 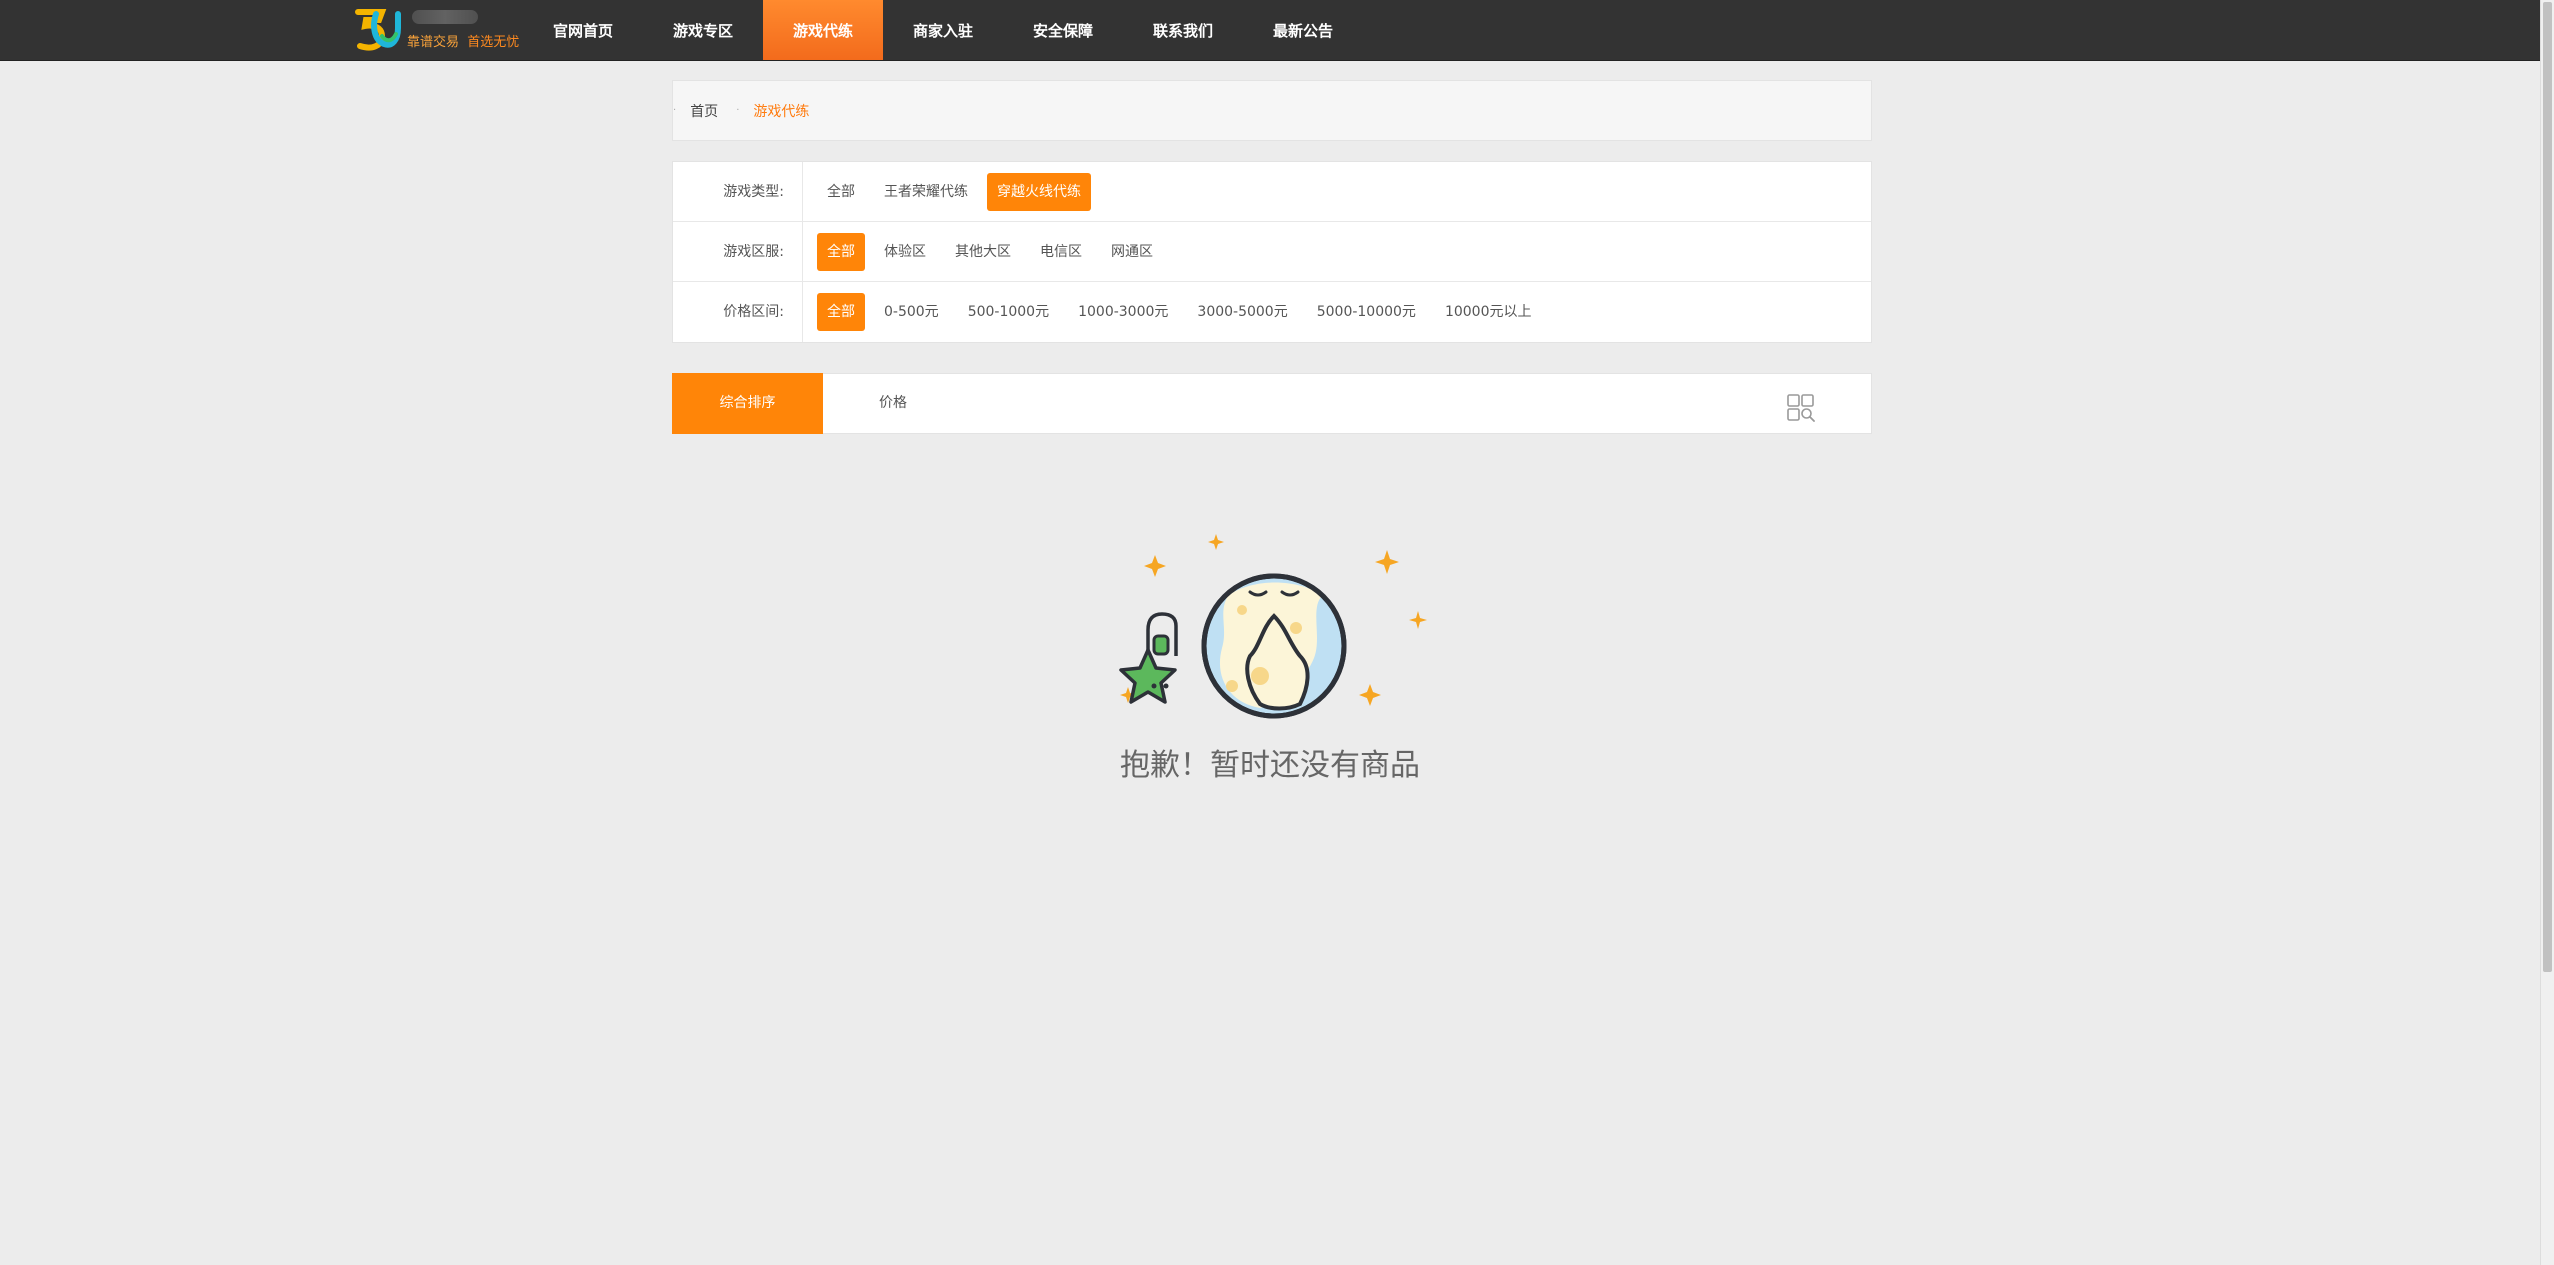 What do you see at coordinates (841, 192) in the screenshot?
I see `filter-option-game-all: 全部` at bounding box center [841, 192].